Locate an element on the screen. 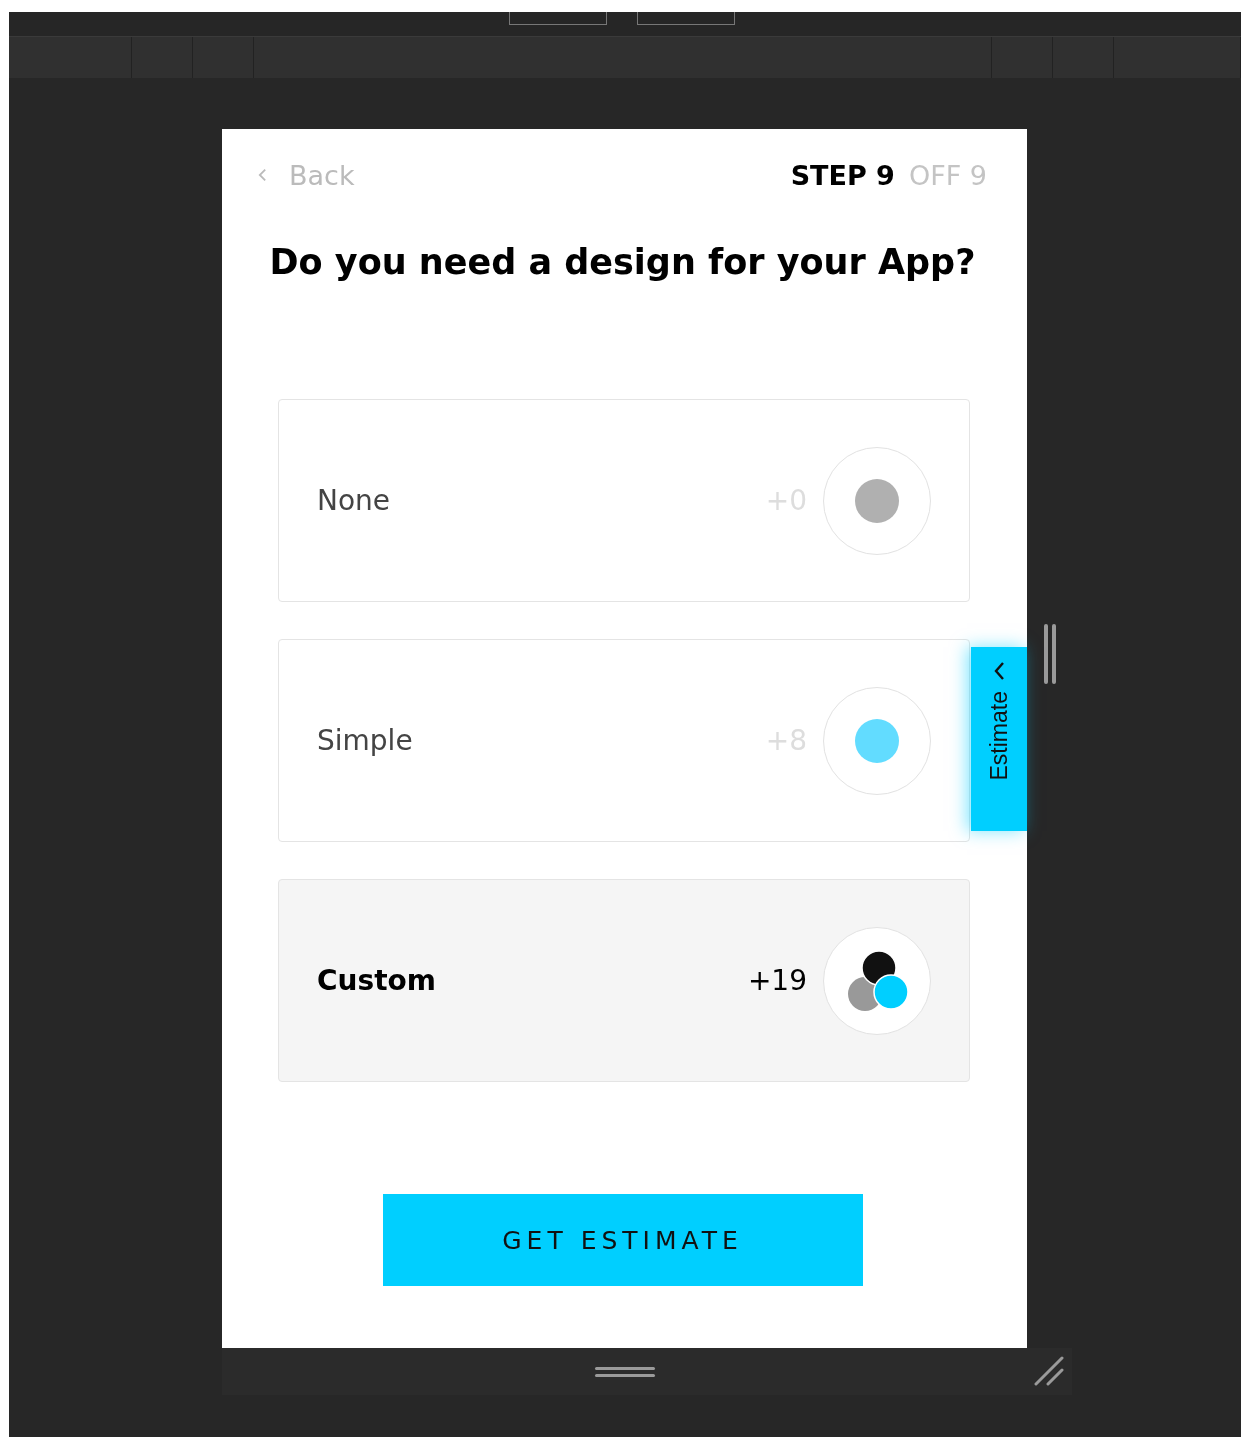 Image resolution: width=1241 pixels, height=1437 pixels. option-label: None is located at coordinates (354, 500).